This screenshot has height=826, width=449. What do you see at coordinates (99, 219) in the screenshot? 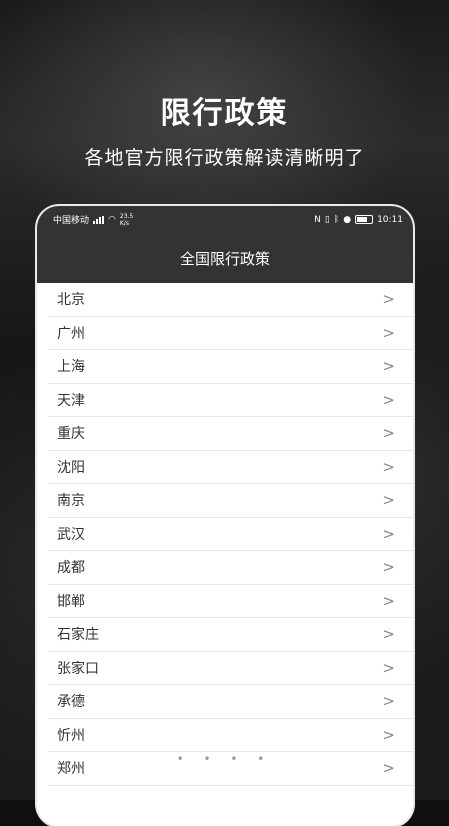
I see `signal-icon` at bounding box center [99, 219].